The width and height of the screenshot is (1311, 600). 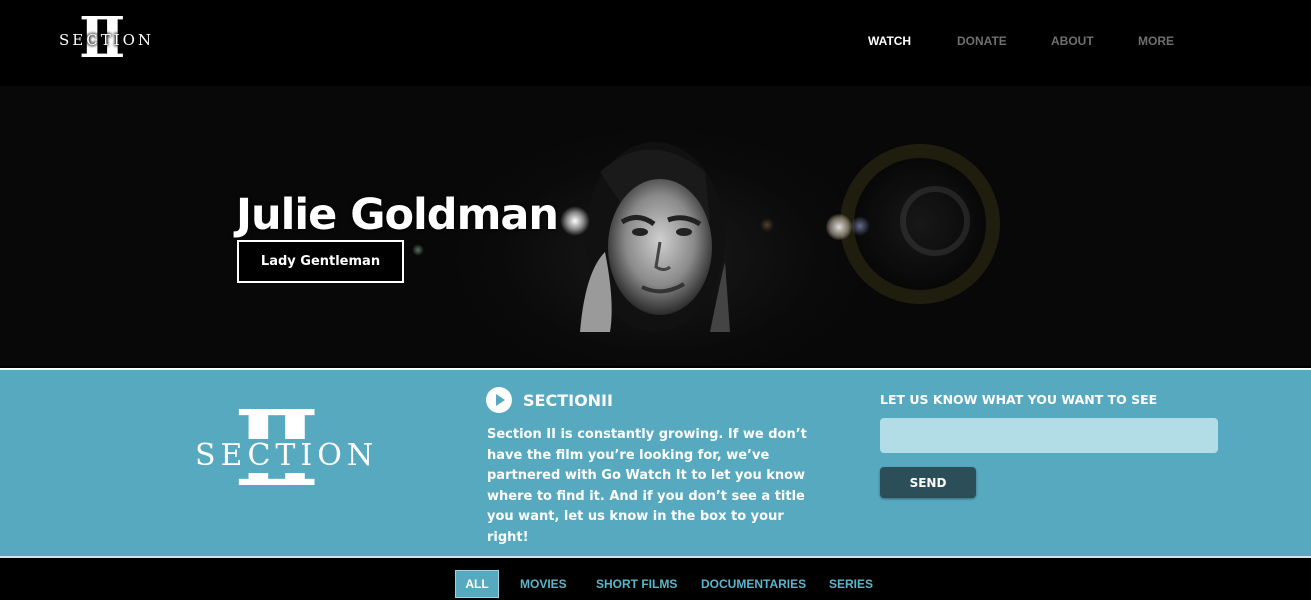 I want to click on site-logo: II SECTION, so click(x=107, y=38).